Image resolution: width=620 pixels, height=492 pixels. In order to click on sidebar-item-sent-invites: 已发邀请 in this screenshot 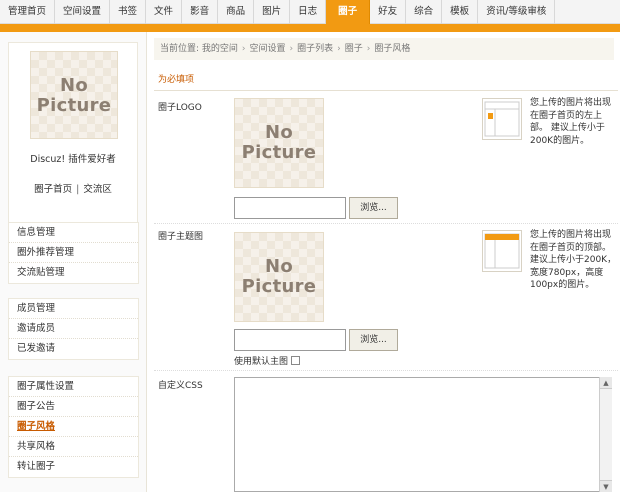, I will do `click(73, 349)`.